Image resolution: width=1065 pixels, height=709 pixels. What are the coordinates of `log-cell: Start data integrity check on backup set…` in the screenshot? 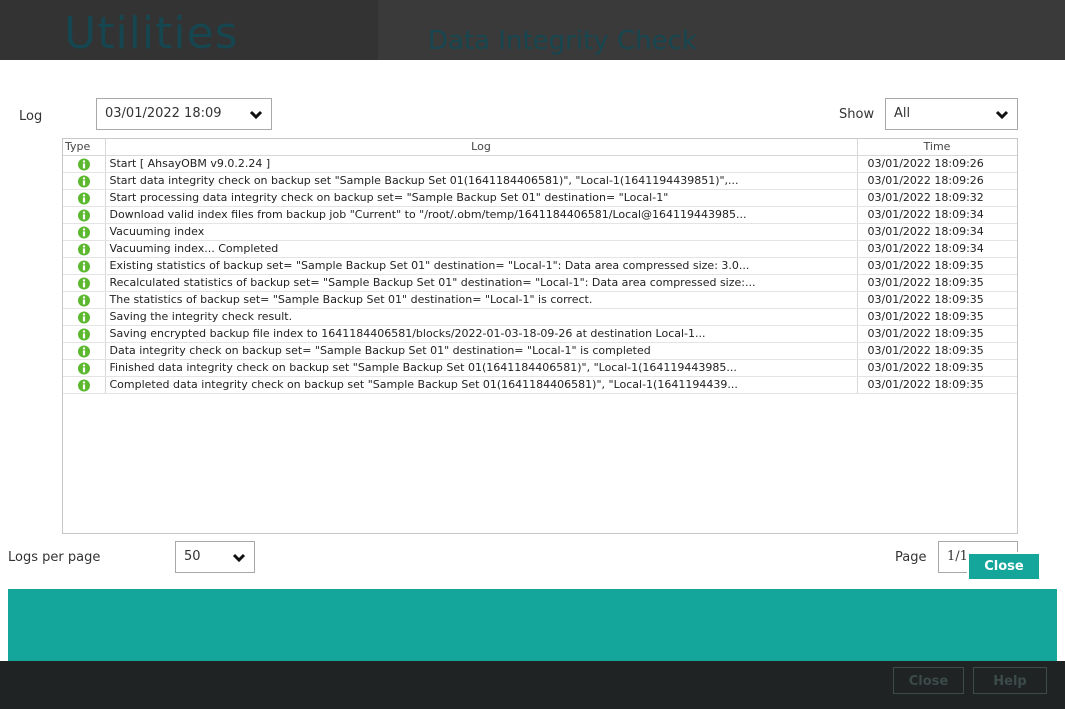 It's located at (481, 181).